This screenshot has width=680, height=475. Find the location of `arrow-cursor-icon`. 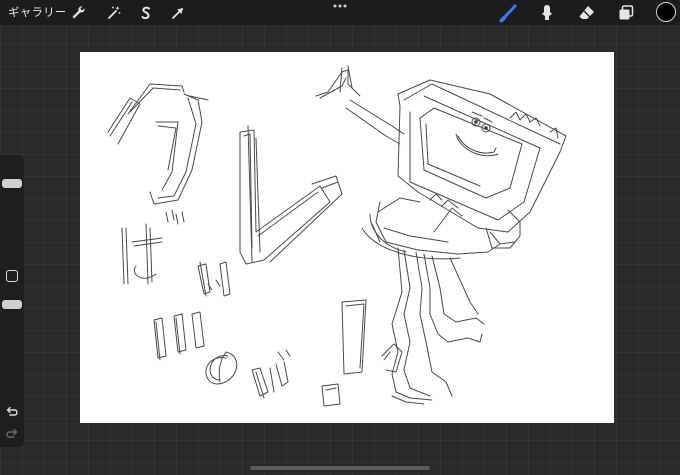

arrow-cursor-icon is located at coordinates (177, 13).